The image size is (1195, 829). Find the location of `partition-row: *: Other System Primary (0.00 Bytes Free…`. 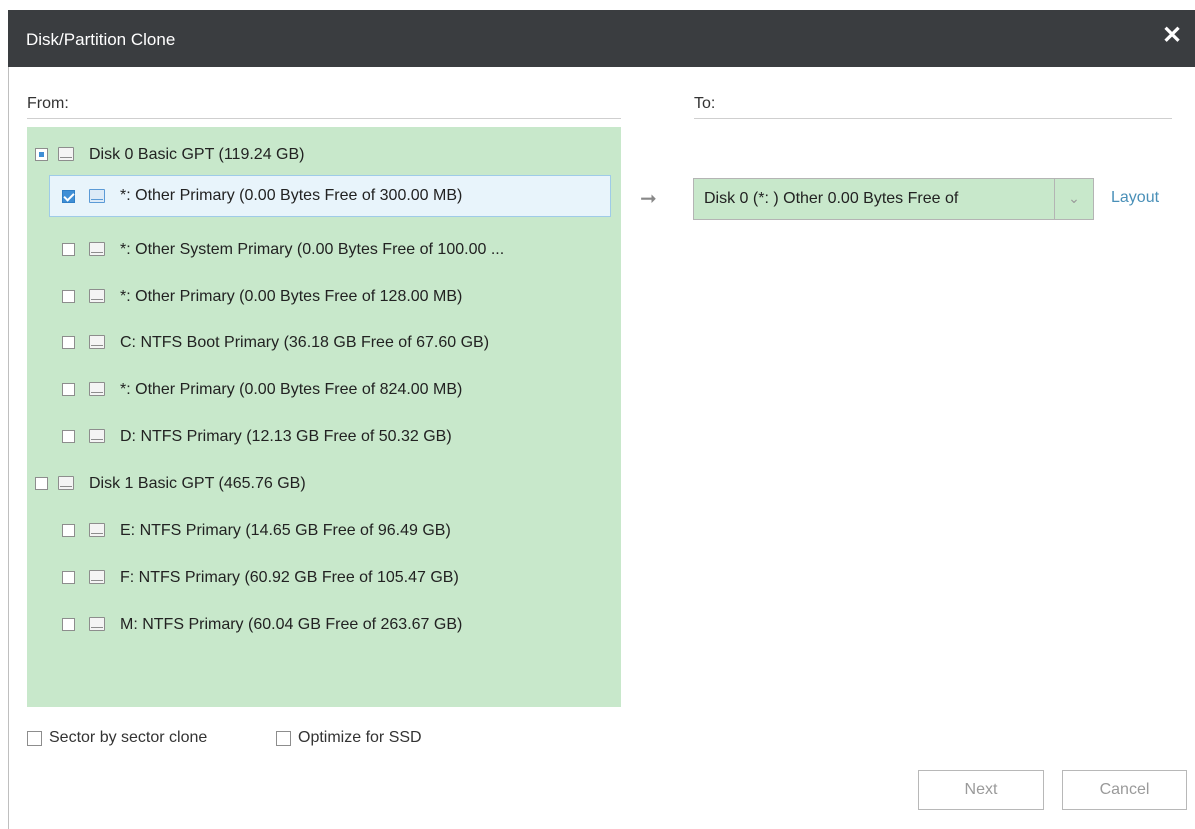

partition-row: *: Other System Primary (0.00 Bytes Free… is located at coordinates (324, 250).